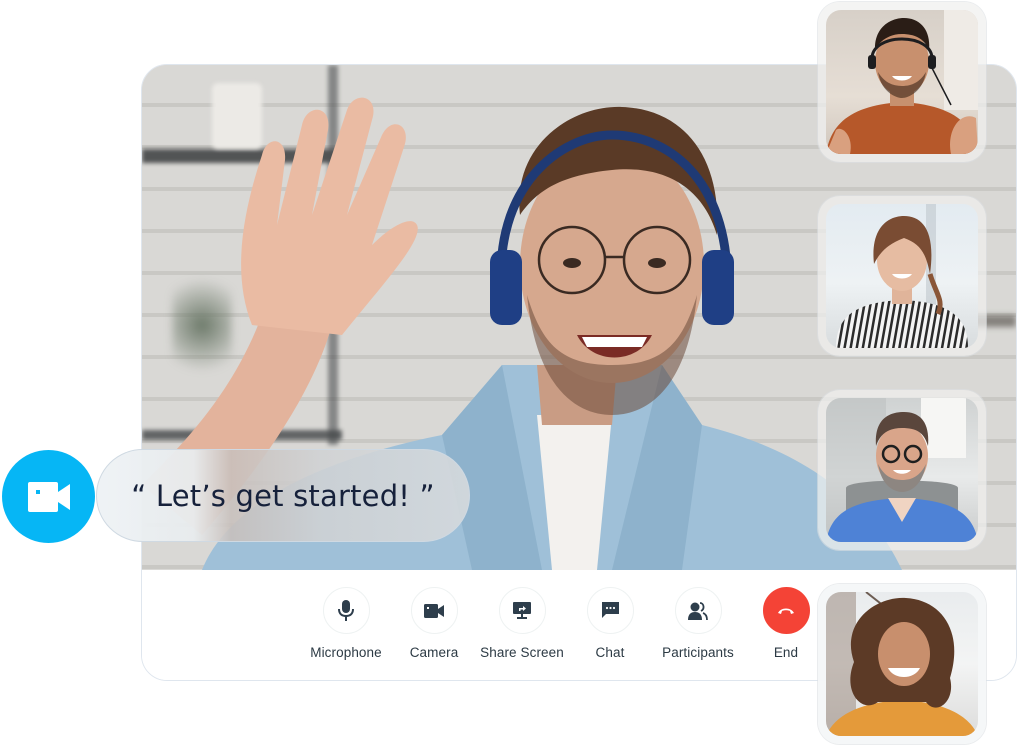  I want to click on chat-button: Chat, so click(610, 623).